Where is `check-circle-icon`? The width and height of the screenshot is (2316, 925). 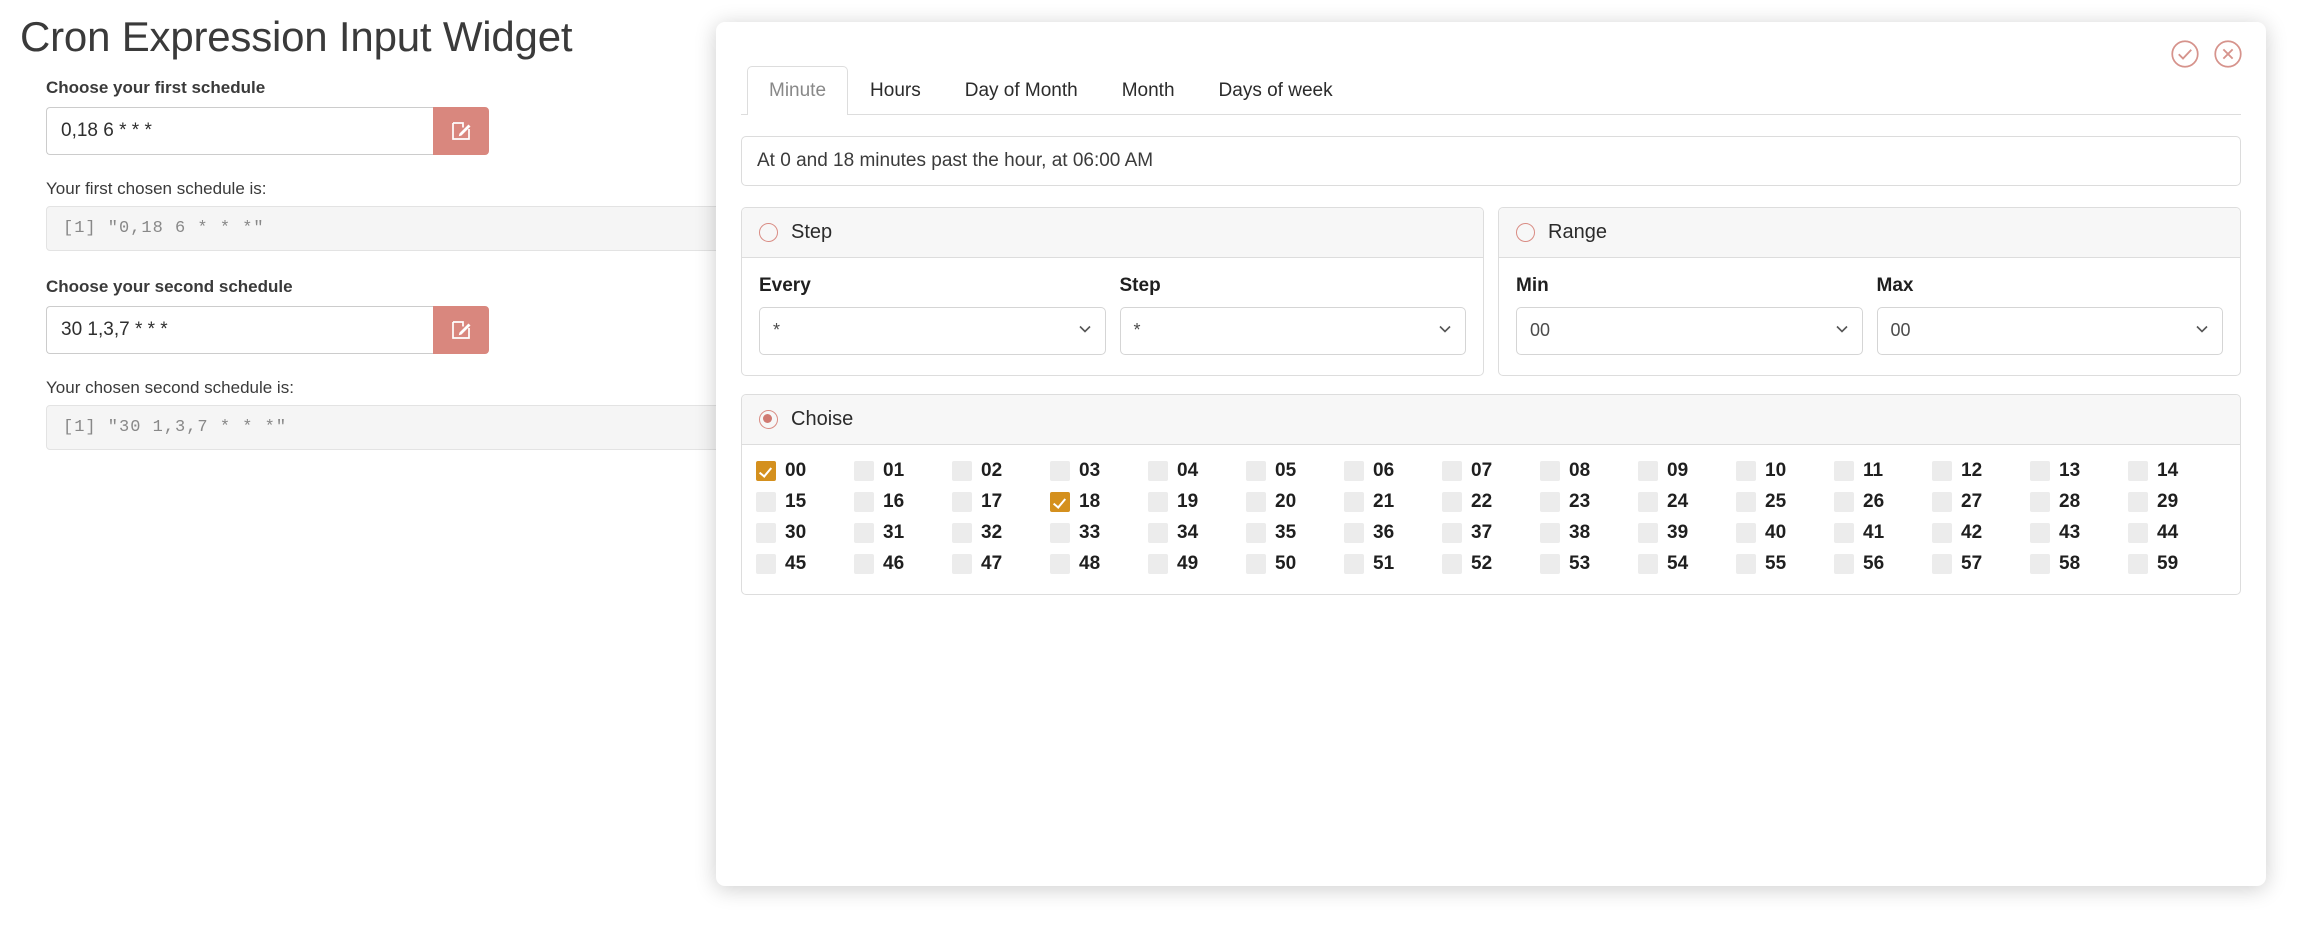
check-circle-icon is located at coordinates (2185, 54).